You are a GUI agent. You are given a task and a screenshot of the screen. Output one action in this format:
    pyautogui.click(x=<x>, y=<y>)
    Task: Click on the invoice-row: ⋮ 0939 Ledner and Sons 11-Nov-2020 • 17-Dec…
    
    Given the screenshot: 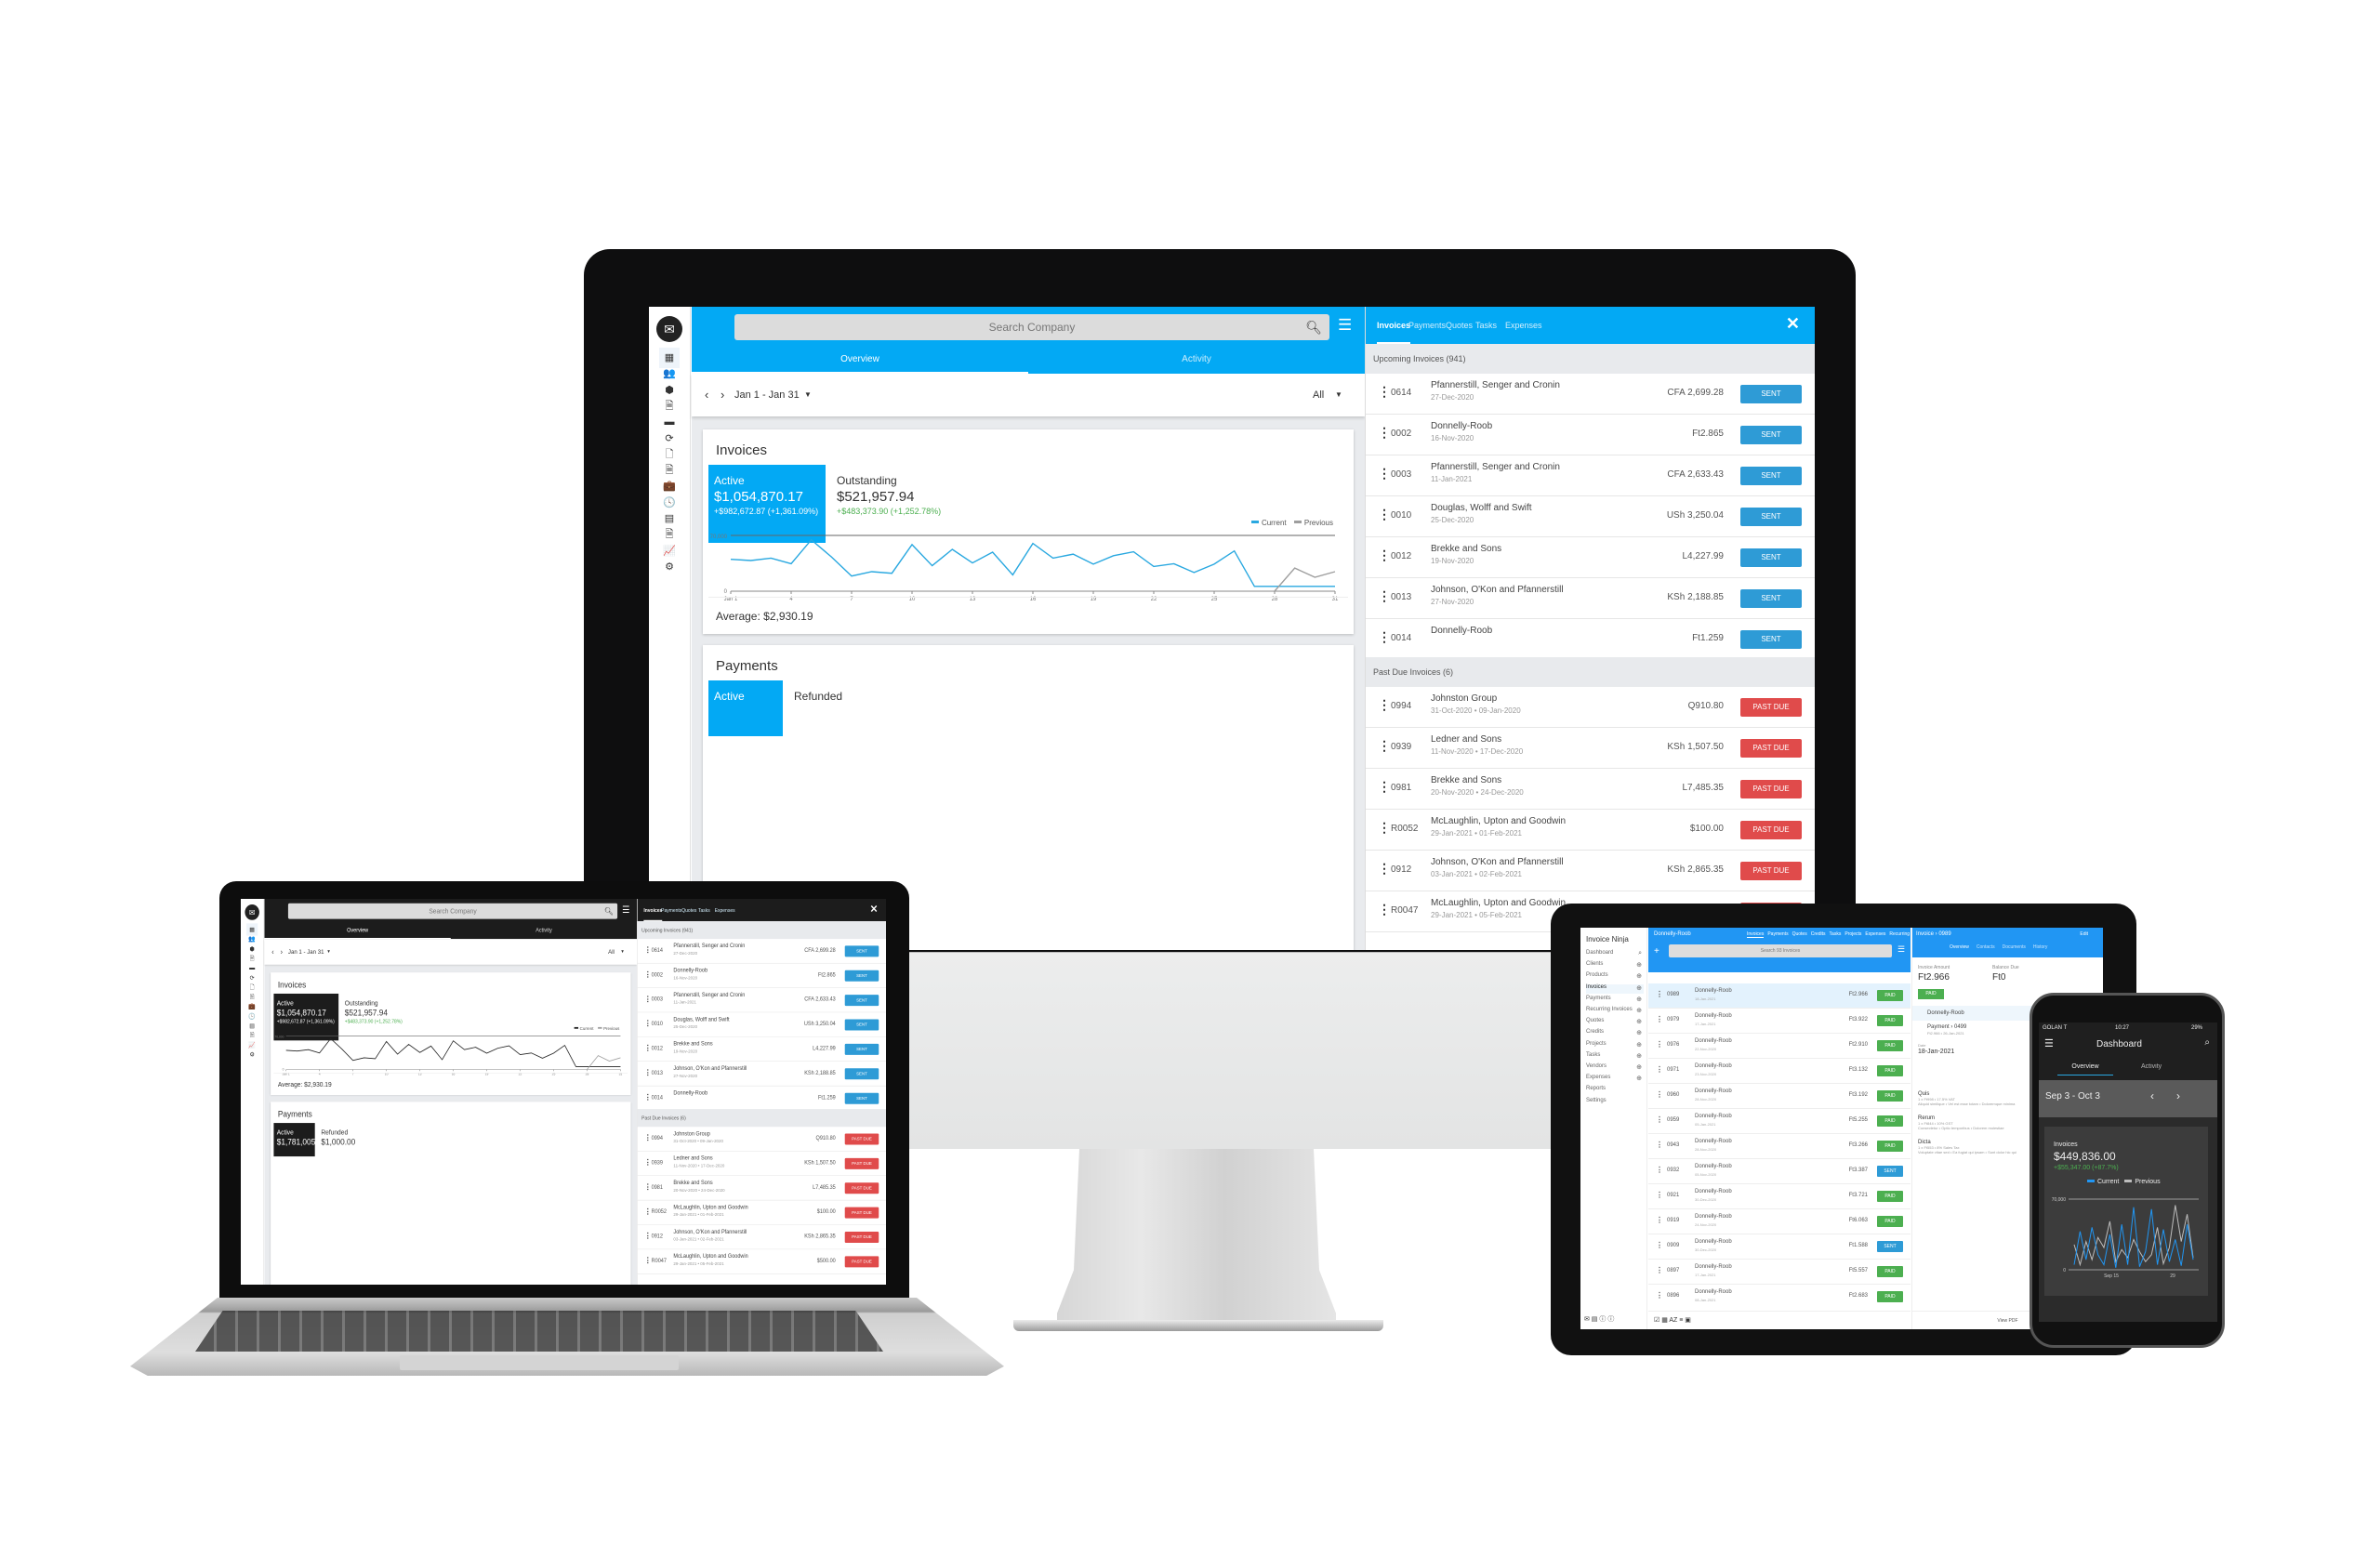 What is the action you would take?
    pyautogui.click(x=761, y=1164)
    